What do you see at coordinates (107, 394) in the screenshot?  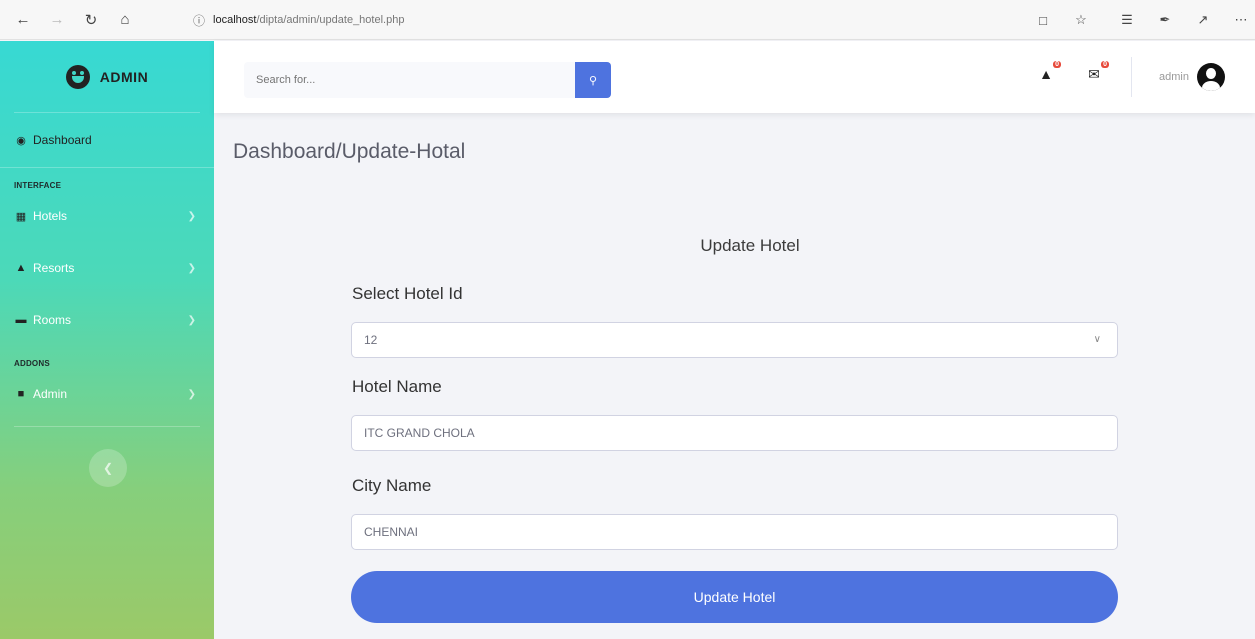 I see `sidebar-item-admin: ■ Admin ❯` at bounding box center [107, 394].